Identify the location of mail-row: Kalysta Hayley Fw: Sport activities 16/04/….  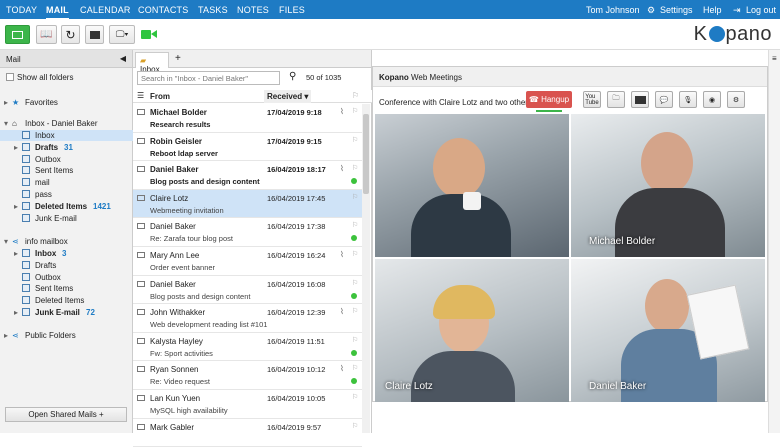
(247, 347).